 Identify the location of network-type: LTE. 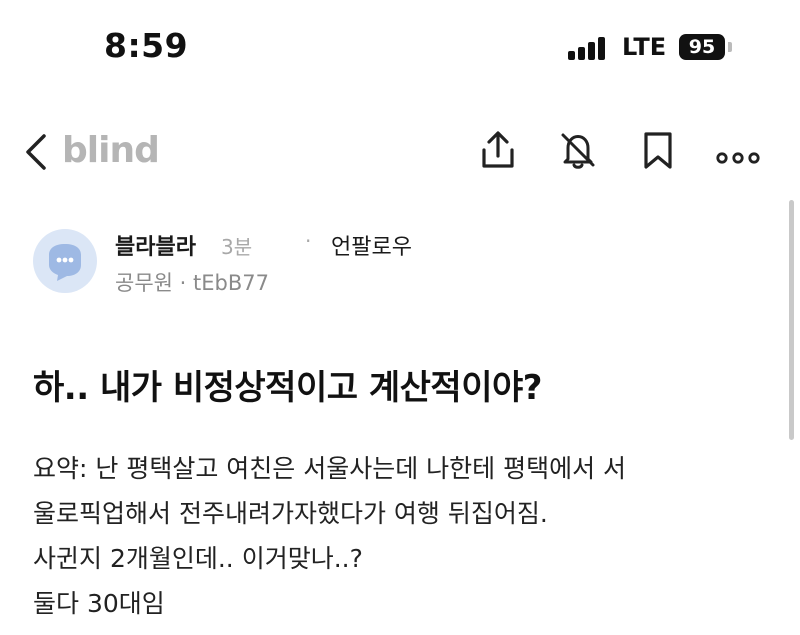
(644, 47).